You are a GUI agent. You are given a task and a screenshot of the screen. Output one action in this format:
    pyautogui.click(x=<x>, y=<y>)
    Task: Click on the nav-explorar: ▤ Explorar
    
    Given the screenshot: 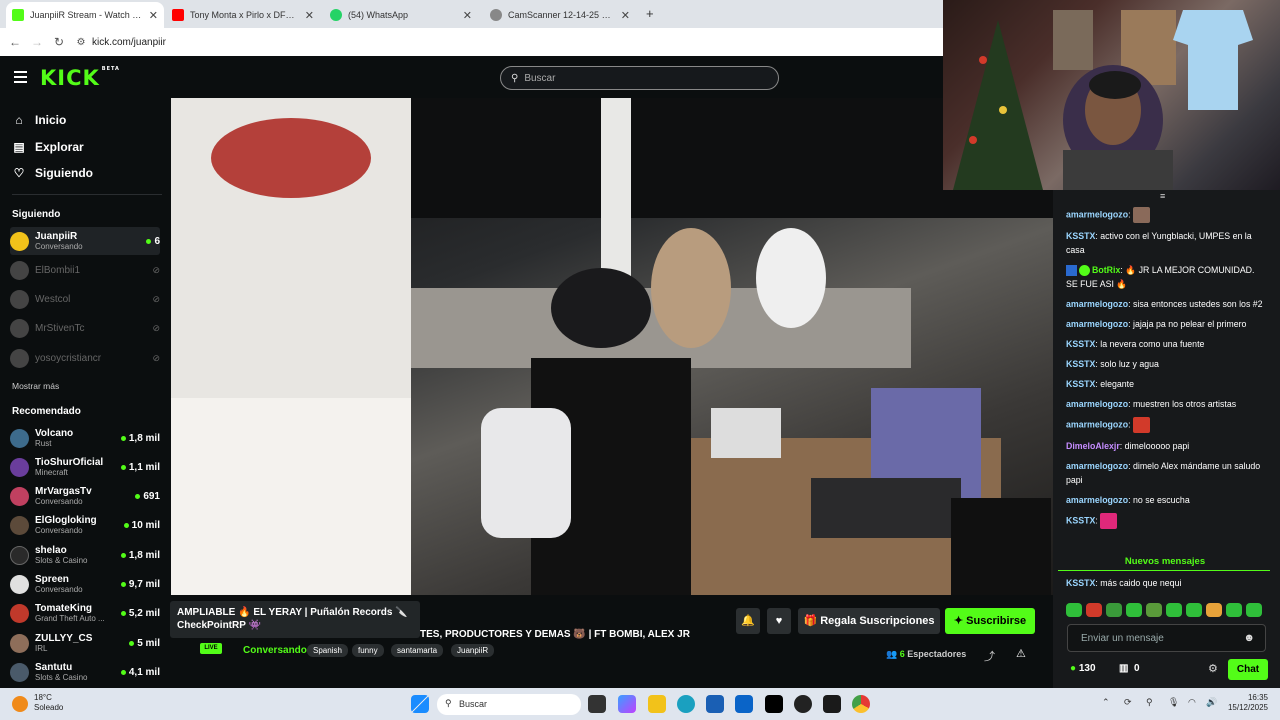 What is the action you would take?
    pyautogui.click(x=47, y=147)
    